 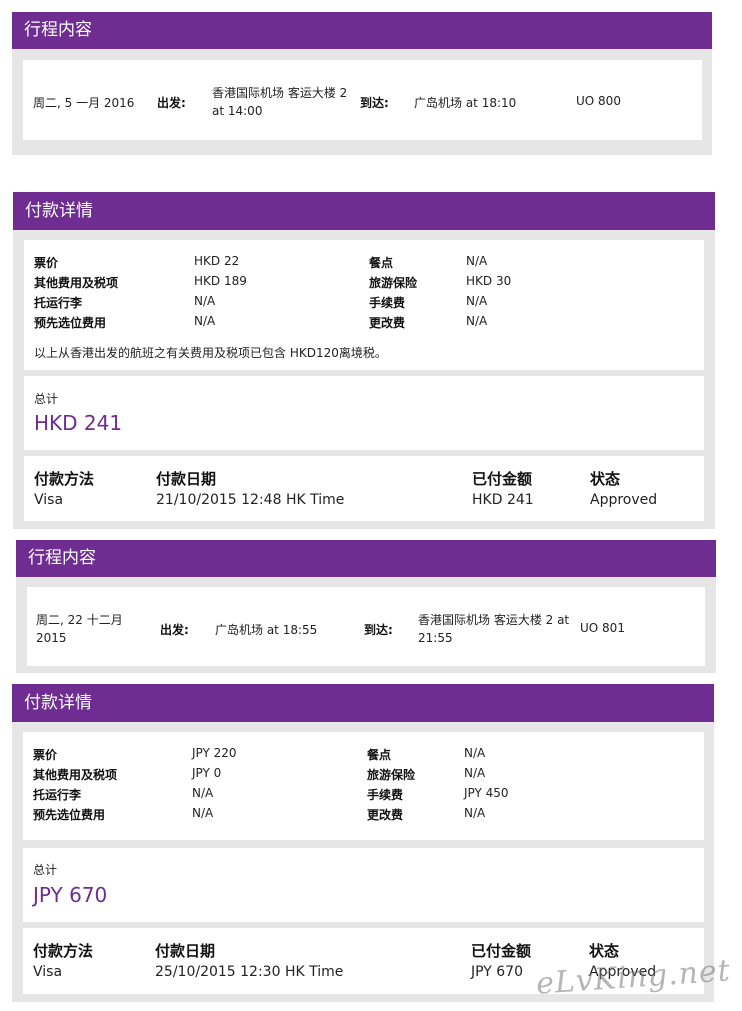 I want to click on total-card-1: 总计 HKD 241, so click(x=364, y=413).